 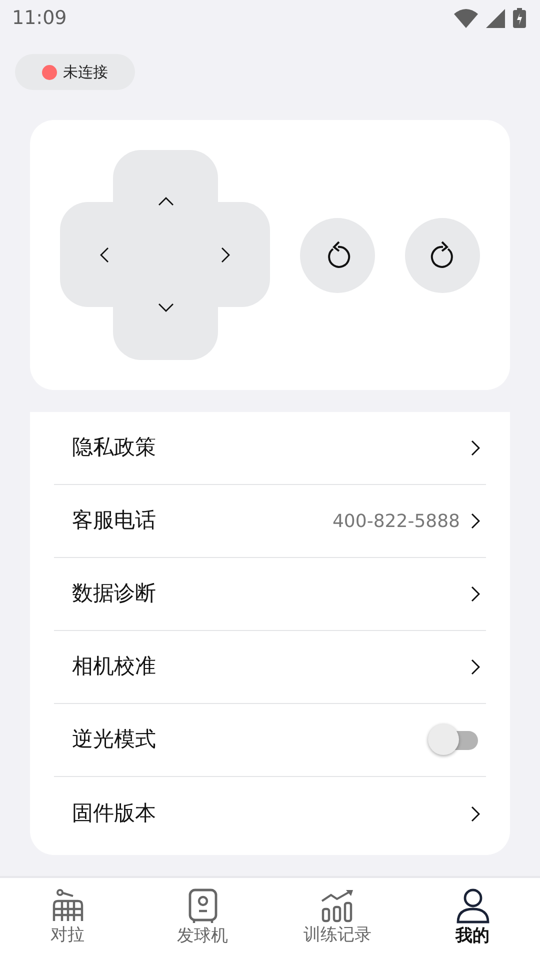 I want to click on battery-icon, so click(x=519, y=18).